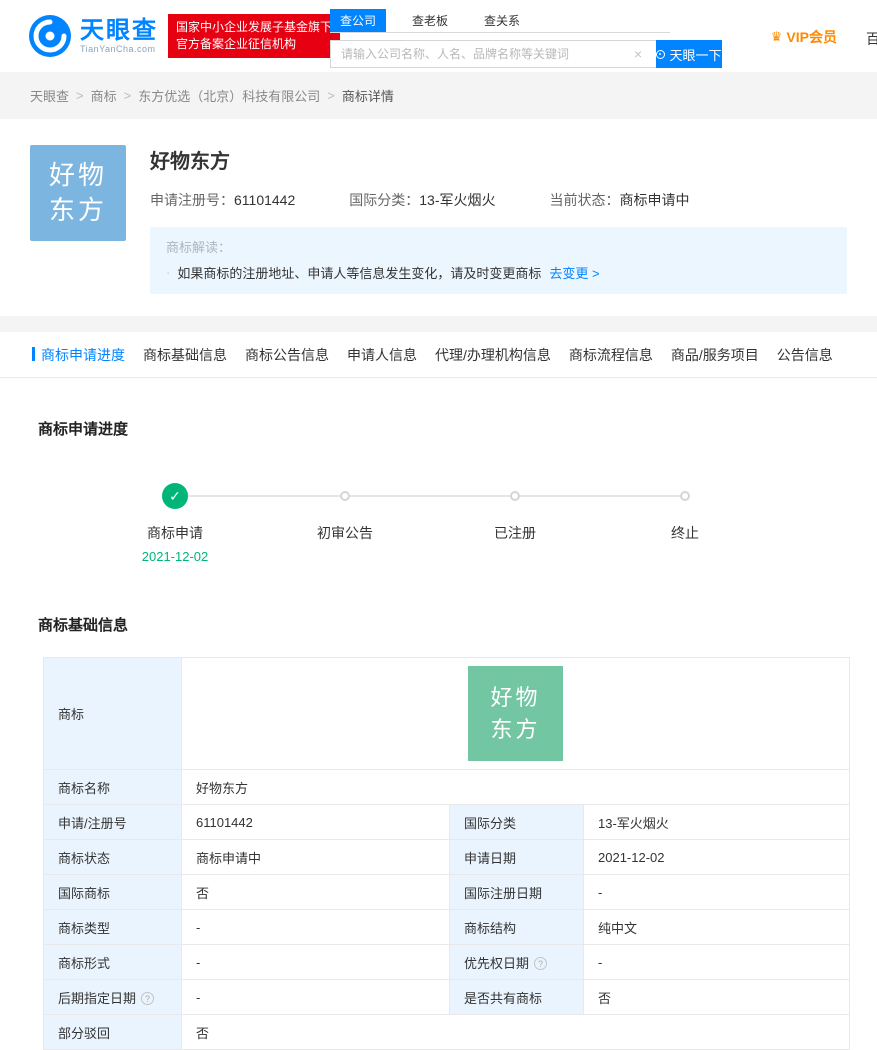 Image resolution: width=877 pixels, height=1050 pixels. I want to click on meta-intl-class: 国际分类：13-军火烟火, so click(422, 200).